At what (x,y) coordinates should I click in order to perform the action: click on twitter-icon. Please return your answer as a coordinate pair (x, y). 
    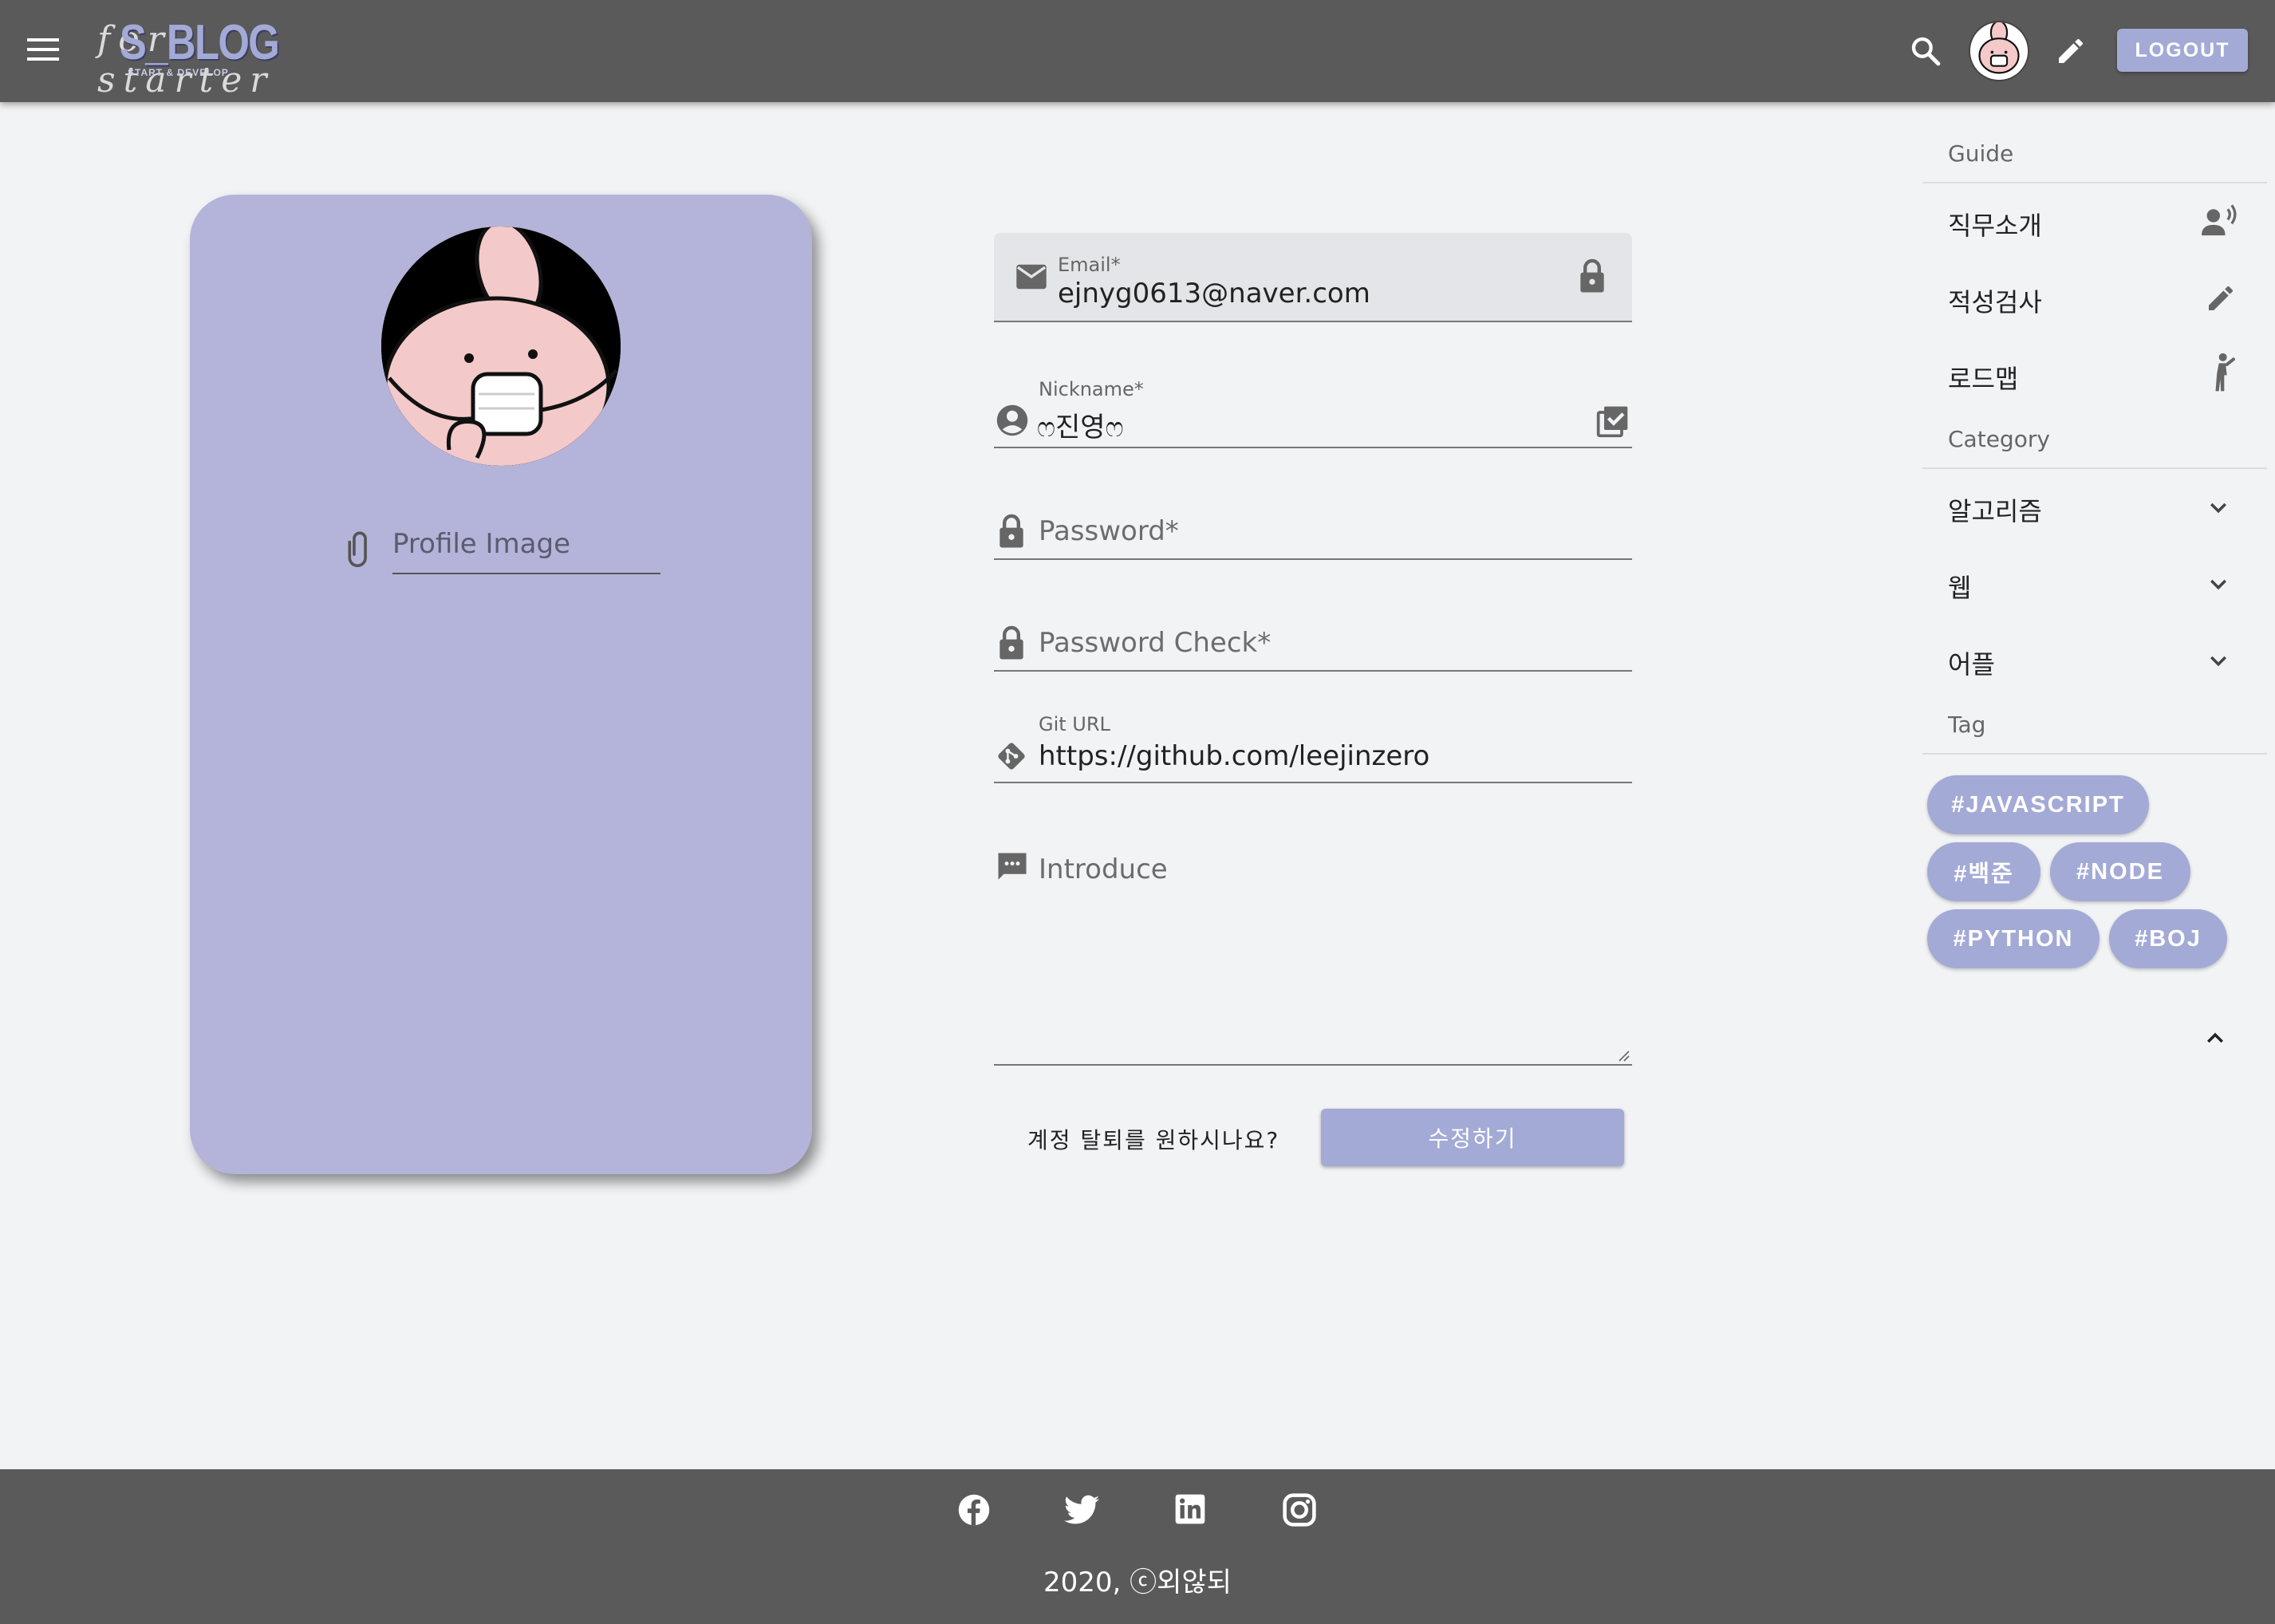
    Looking at the image, I should click on (1081, 1510).